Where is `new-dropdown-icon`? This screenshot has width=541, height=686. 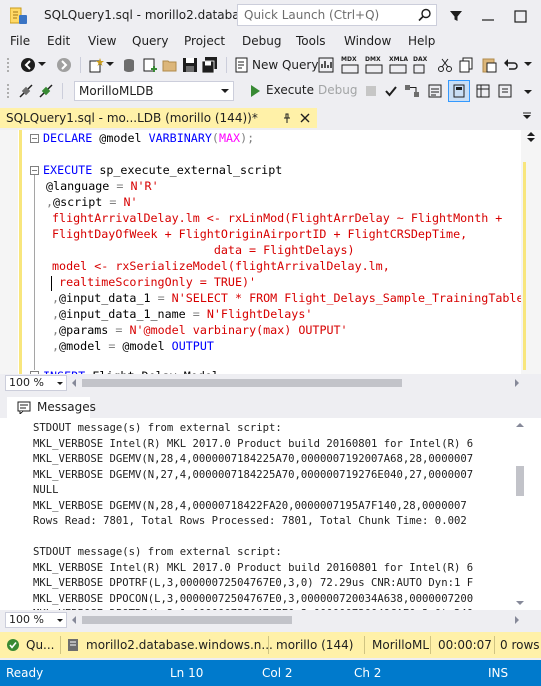 new-dropdown-icon is located at coordinates (110, 65).